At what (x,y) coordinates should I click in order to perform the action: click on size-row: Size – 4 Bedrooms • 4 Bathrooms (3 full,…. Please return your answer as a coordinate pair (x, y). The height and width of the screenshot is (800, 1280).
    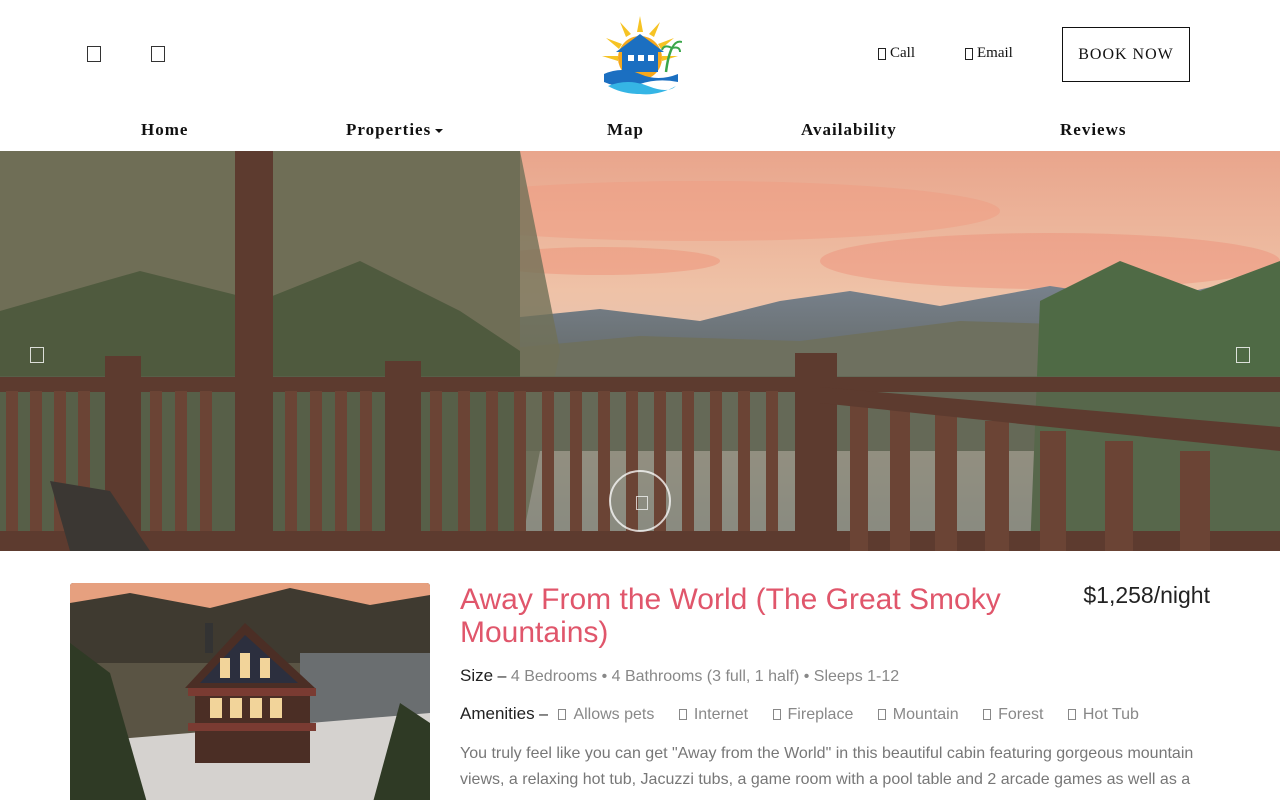
    Looking at the image, I should click on (680, 675).